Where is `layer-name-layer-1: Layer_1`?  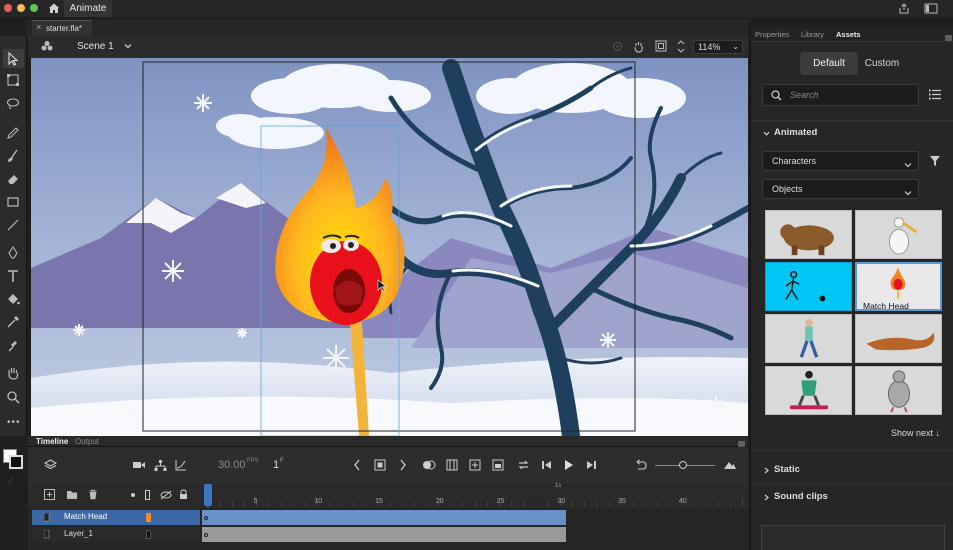
layer-name-layer-1: Layer_1 is located at coordinates (78, 533).